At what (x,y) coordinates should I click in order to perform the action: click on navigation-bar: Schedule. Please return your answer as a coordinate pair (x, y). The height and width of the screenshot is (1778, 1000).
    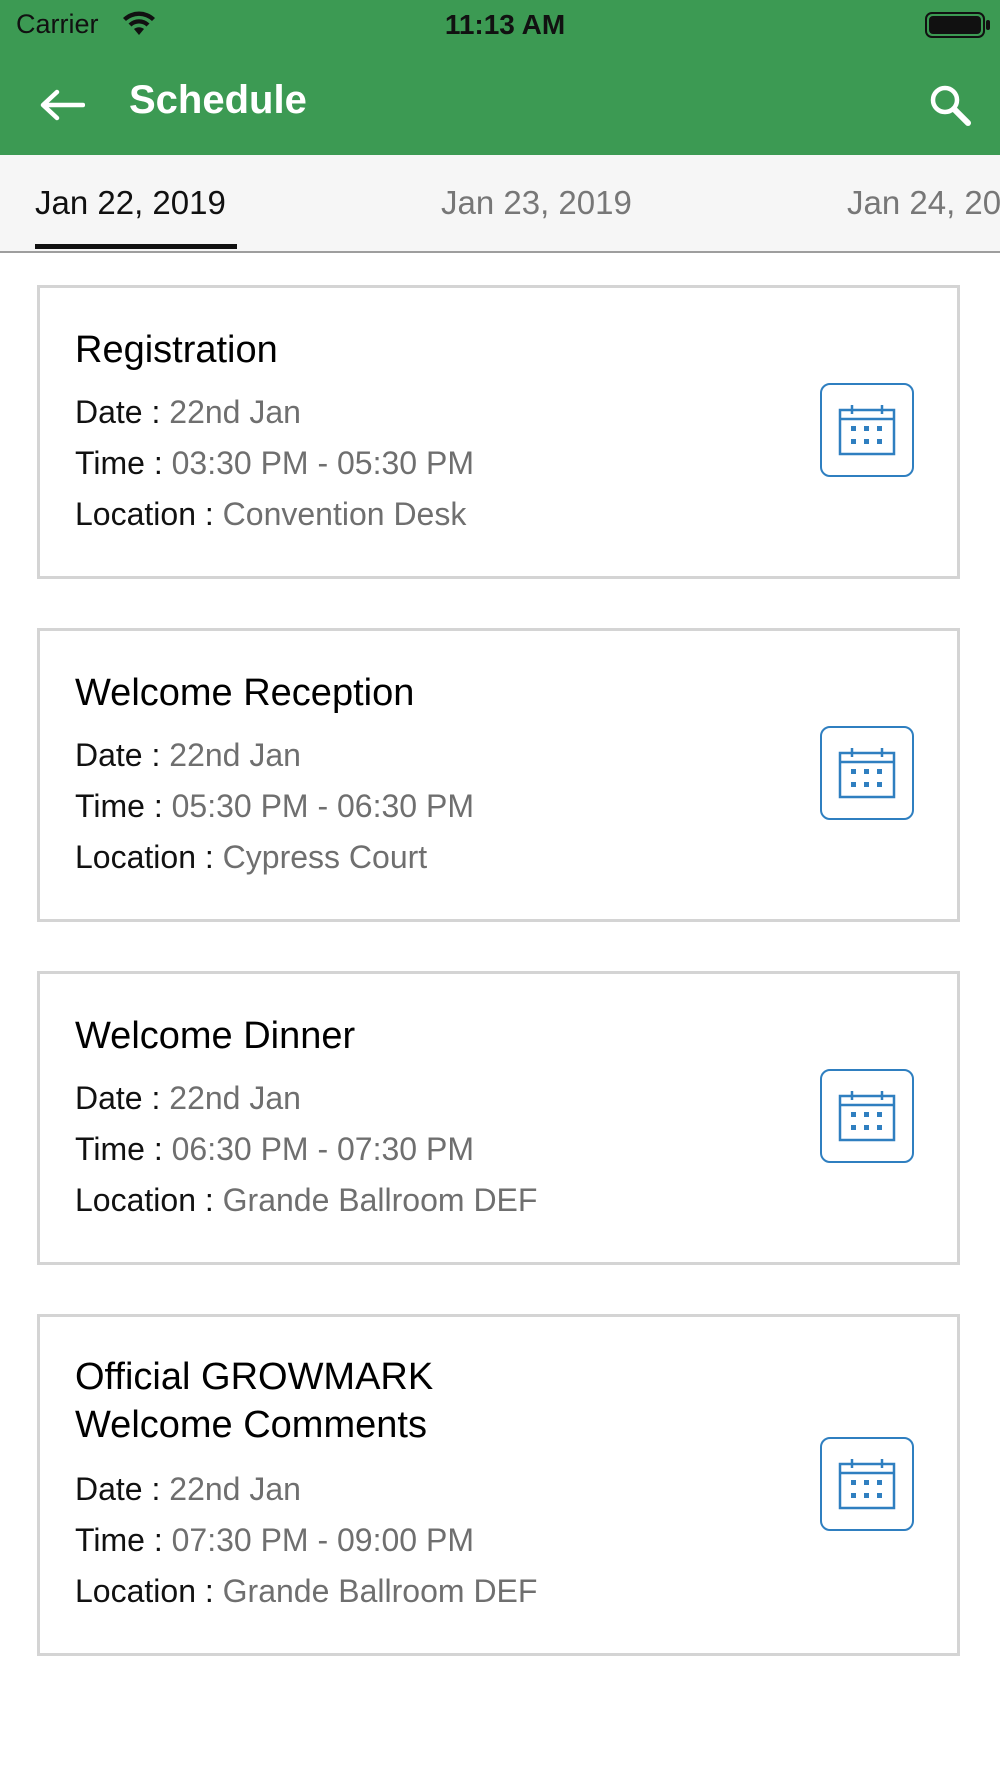
    Looking at the image, I should click on (500, 105).